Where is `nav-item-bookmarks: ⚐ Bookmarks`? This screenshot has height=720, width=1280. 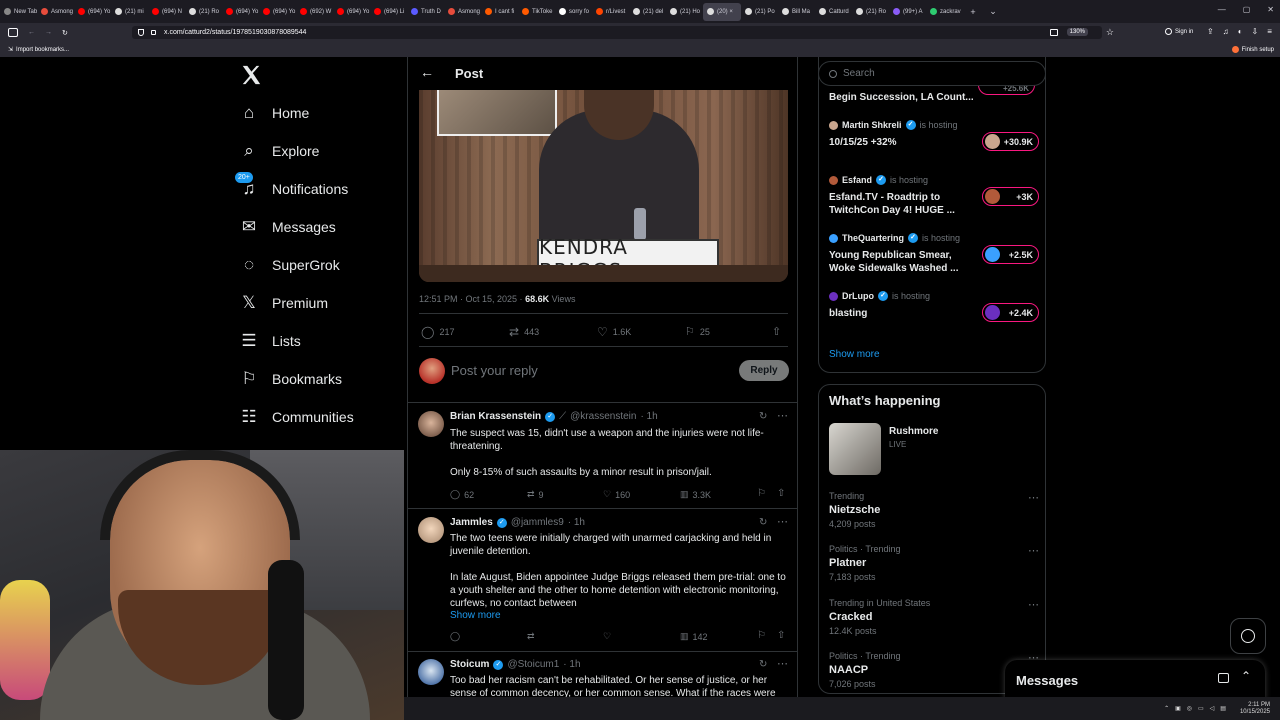
nav-item-bookmarks: ⚐ Bookmarks is located at coordinates (291, 379).